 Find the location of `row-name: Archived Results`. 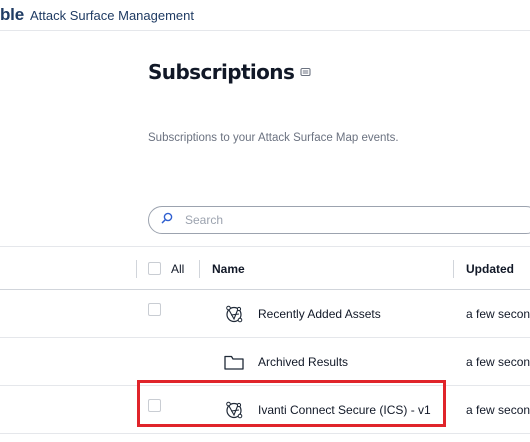

row-name: Archived Results is located at coordinates (303, 361).